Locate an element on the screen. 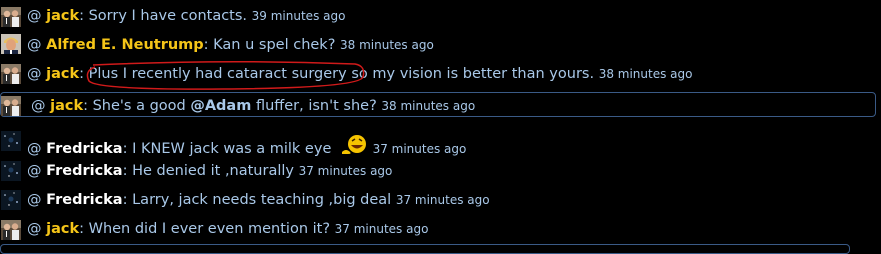 Image resolution: width=881 pixels, height=254 pixels. message-text: so my vision is better than yours. is located at coordinates (473, 74).